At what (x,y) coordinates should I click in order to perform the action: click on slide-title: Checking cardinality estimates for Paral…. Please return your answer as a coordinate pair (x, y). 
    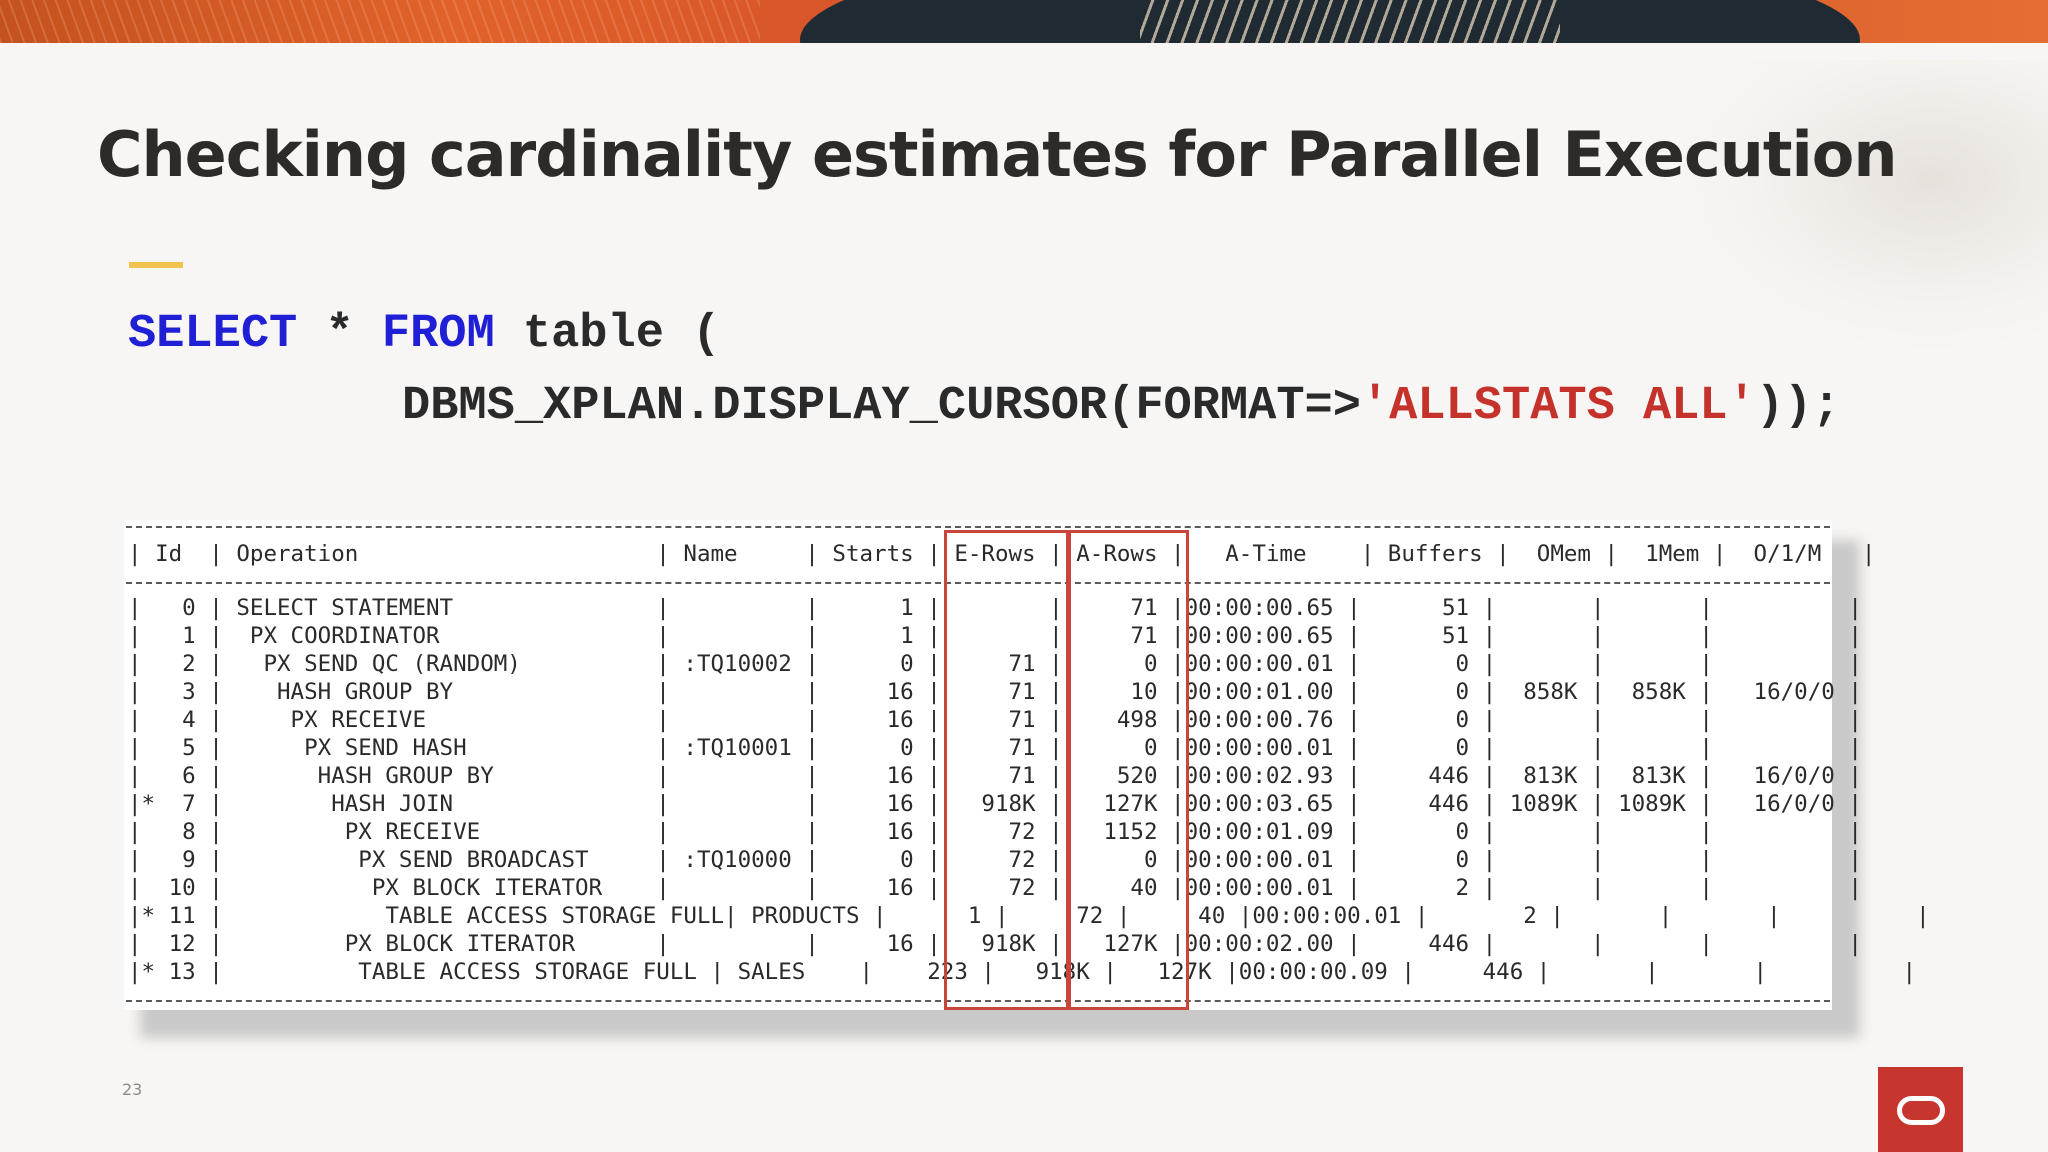
    Looking at the image, I should click on (997, 154).